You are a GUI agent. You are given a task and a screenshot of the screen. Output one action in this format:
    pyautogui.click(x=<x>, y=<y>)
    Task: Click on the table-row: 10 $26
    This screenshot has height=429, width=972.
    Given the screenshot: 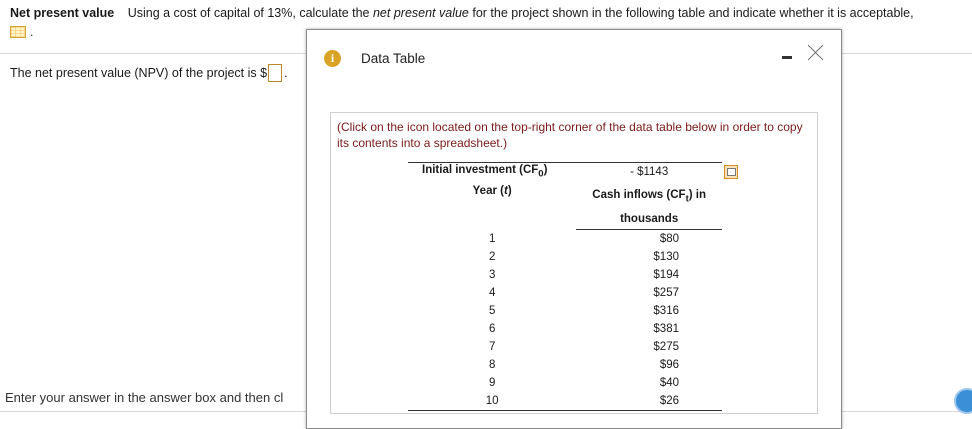 What is the action you would take?
    pyautogui.click(x=565, y=402)
    